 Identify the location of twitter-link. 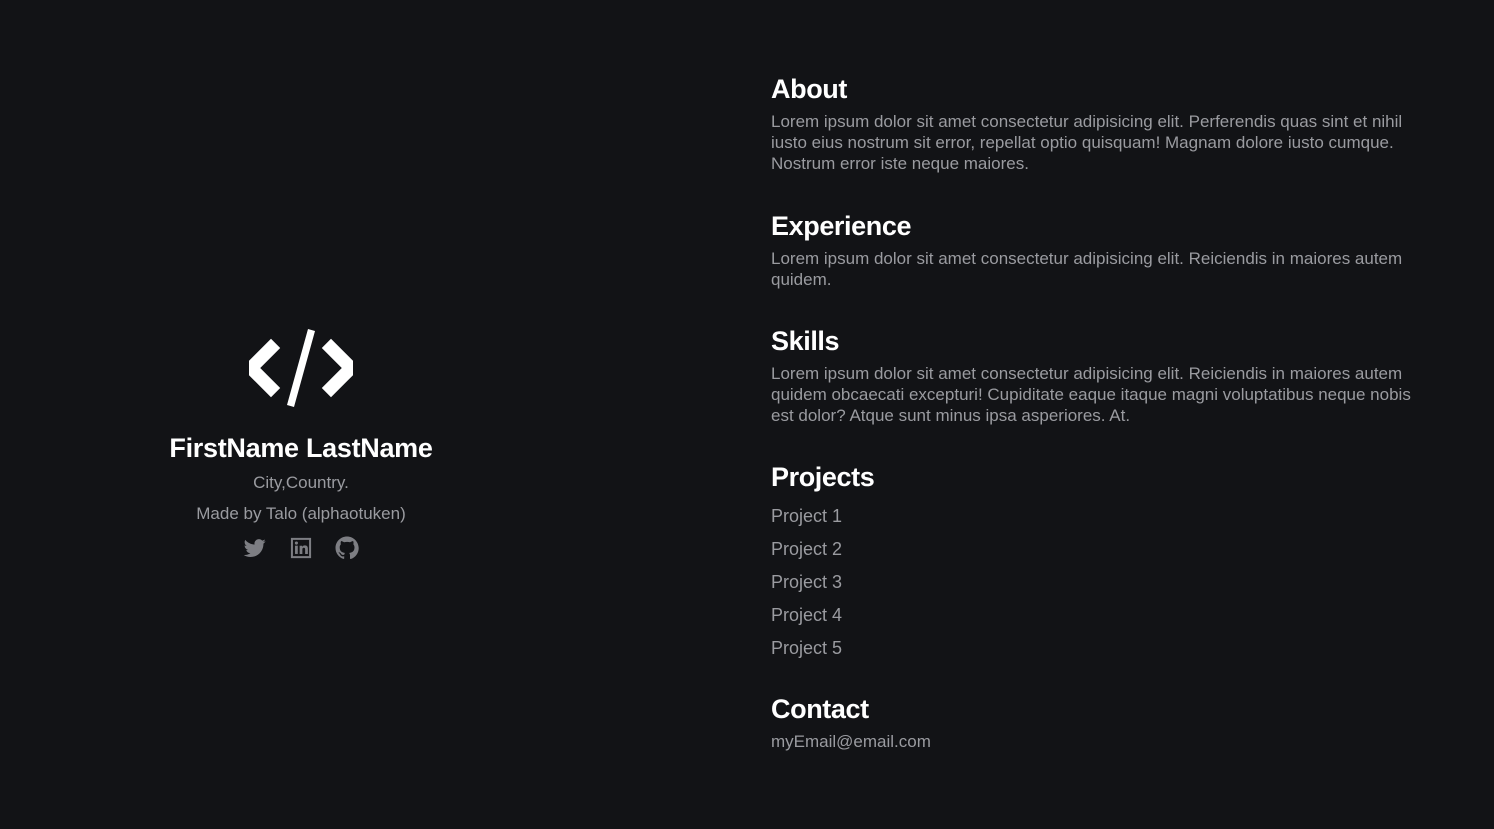
(255, 548).